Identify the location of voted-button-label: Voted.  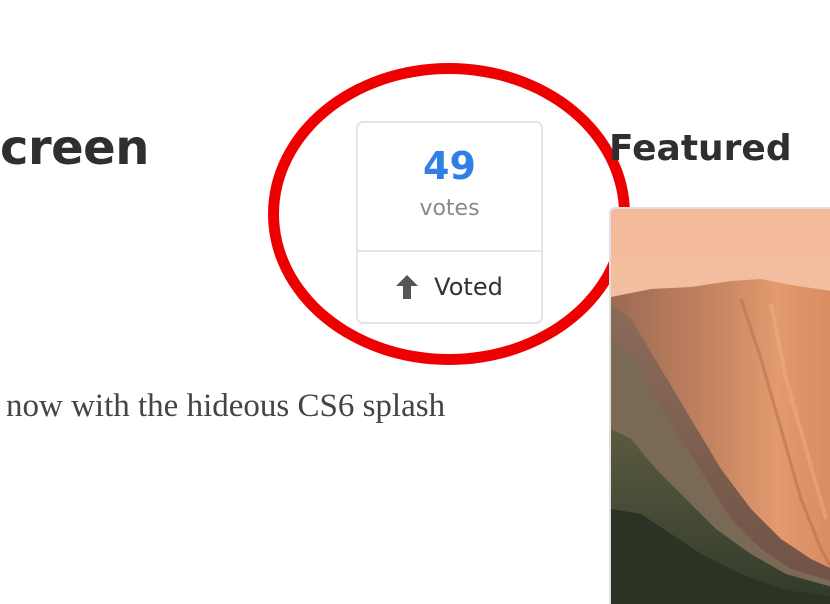
(468, 287).